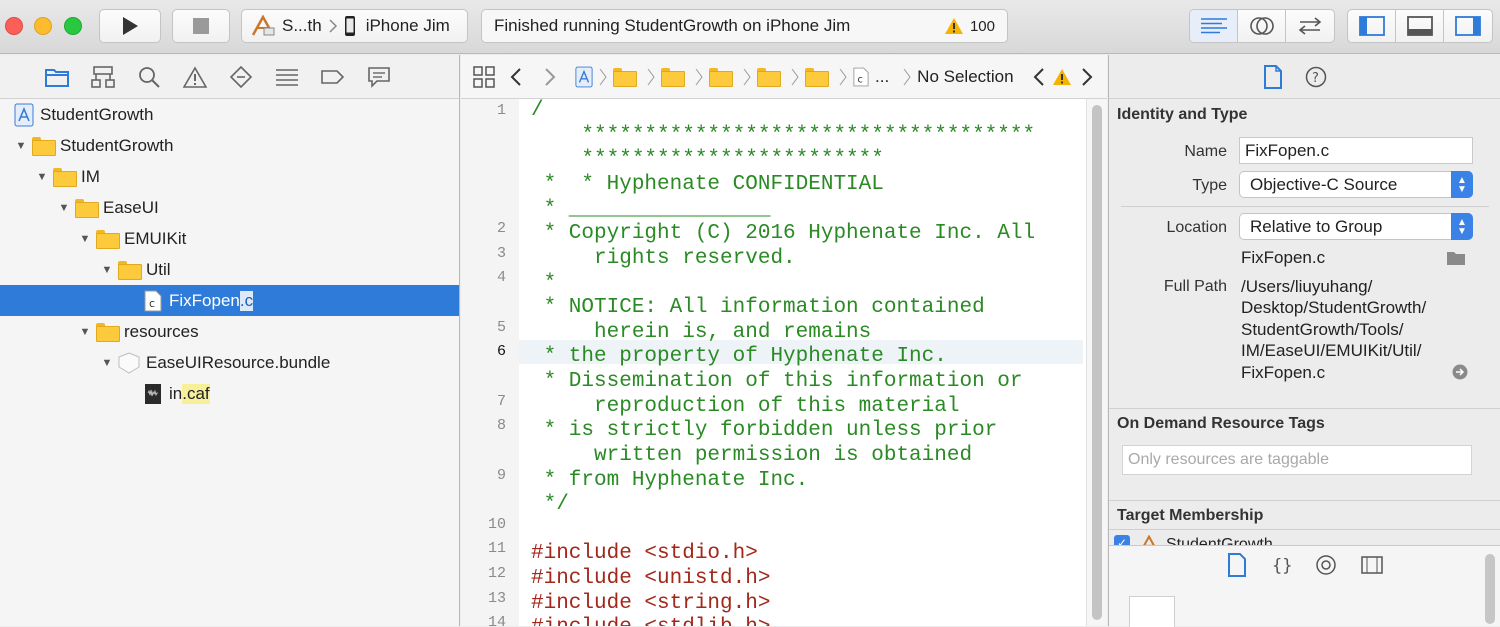 Image resolution: width=1500 pixels, height=627 pixels. I want to click on minimize-window-button, so click(43, 26).